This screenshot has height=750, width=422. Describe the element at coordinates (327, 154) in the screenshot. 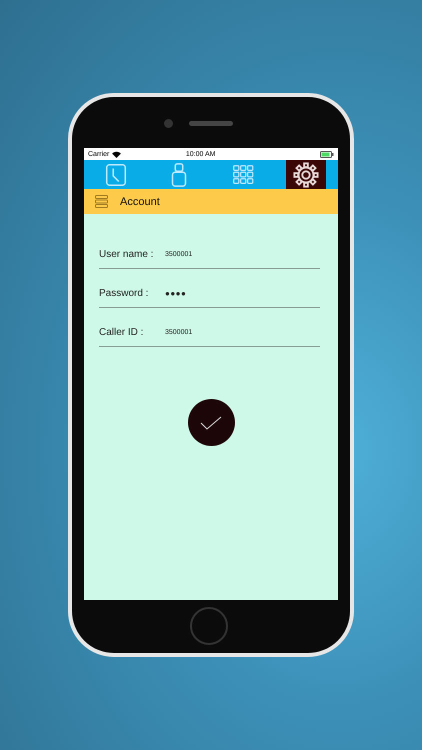

I see `battery-icon` at that location.